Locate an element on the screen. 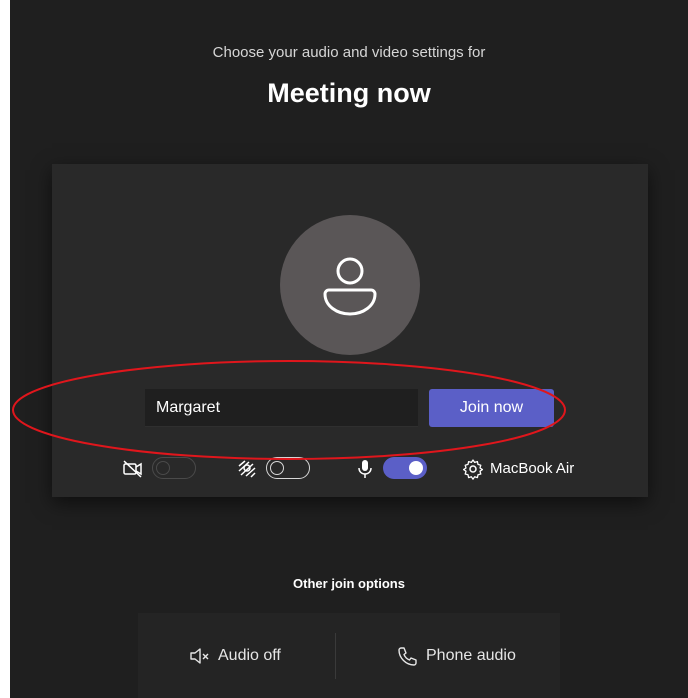 The image size is (688, 698). phone-icon is located at coordinates (407, 656).